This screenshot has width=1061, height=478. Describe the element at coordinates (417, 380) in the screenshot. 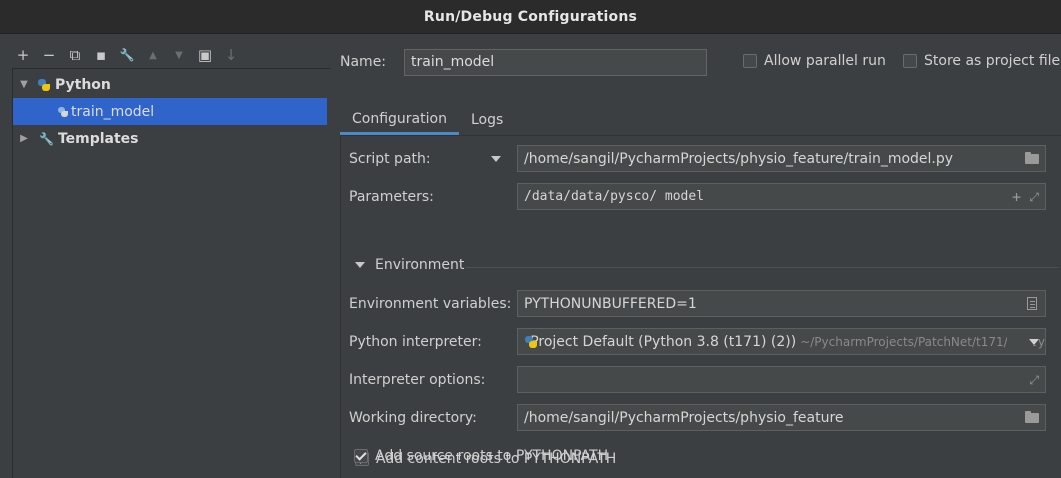

I see `interpreter-options-label: Interpreter options:` at that location.